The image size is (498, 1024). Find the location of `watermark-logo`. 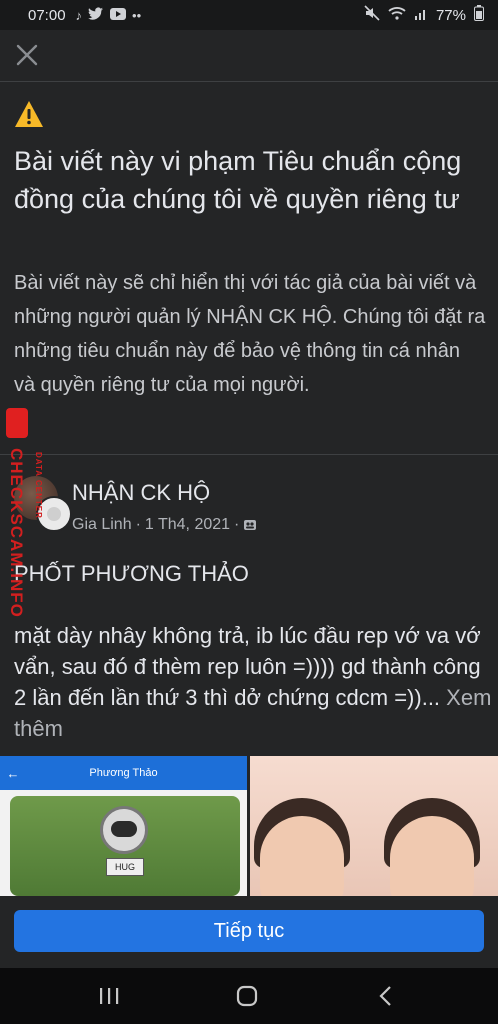

watermark-logo is located at coordinates (17, 423).